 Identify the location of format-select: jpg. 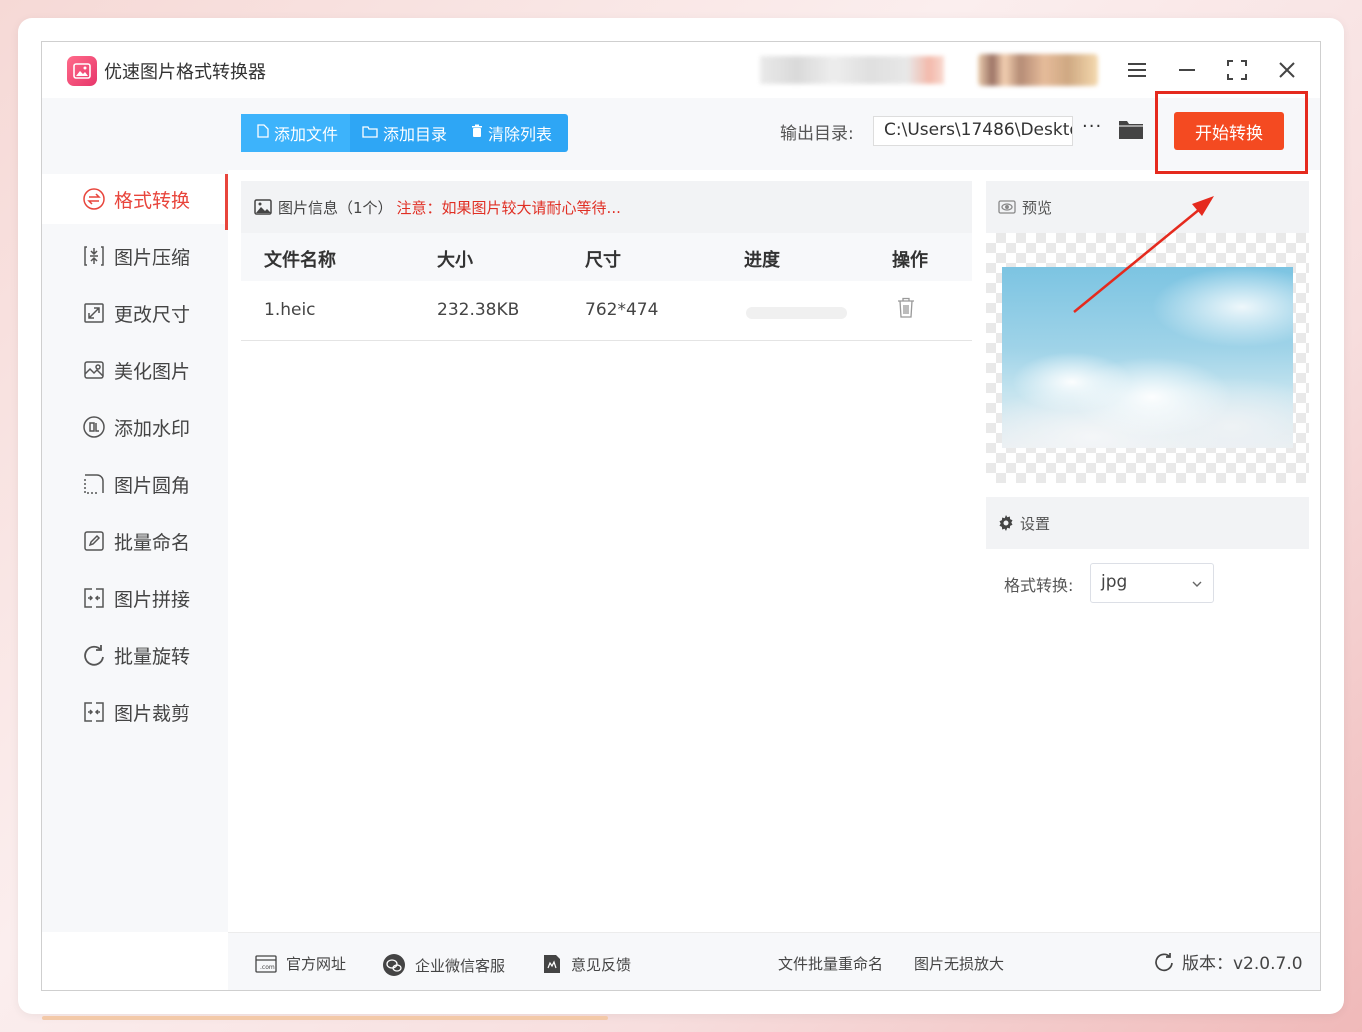
(1152, 583).